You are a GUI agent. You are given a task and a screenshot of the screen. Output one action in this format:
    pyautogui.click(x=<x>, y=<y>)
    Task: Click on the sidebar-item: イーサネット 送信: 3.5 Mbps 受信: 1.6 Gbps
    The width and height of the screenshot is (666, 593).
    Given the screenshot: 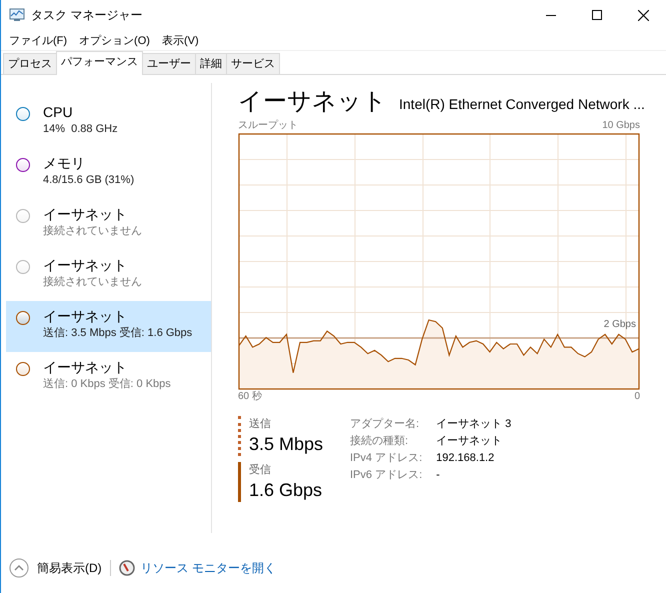 What is the action you would take?
    pyautogui.click(x=108, y=326)
    